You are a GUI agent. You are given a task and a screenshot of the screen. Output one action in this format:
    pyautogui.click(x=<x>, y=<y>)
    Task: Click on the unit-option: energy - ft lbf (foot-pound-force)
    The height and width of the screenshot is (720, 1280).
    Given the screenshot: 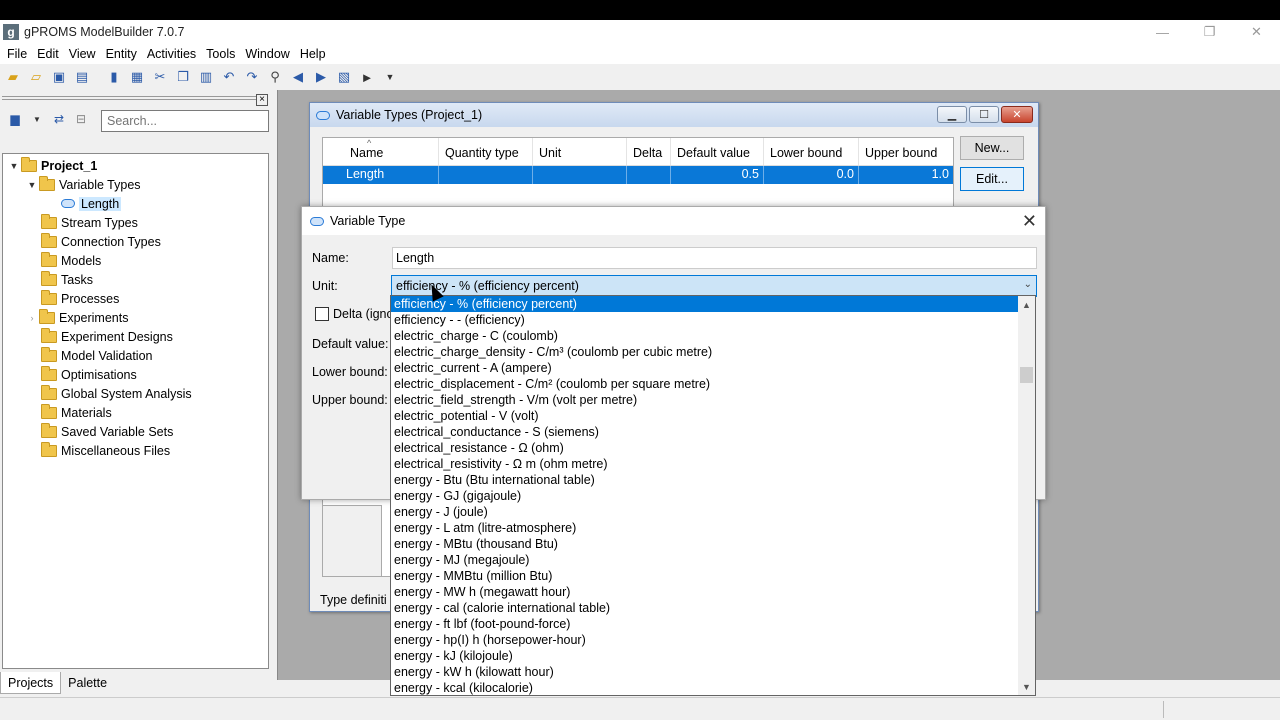 What is the action you would take?
    pyautogui.click(x=704, y=624)
    